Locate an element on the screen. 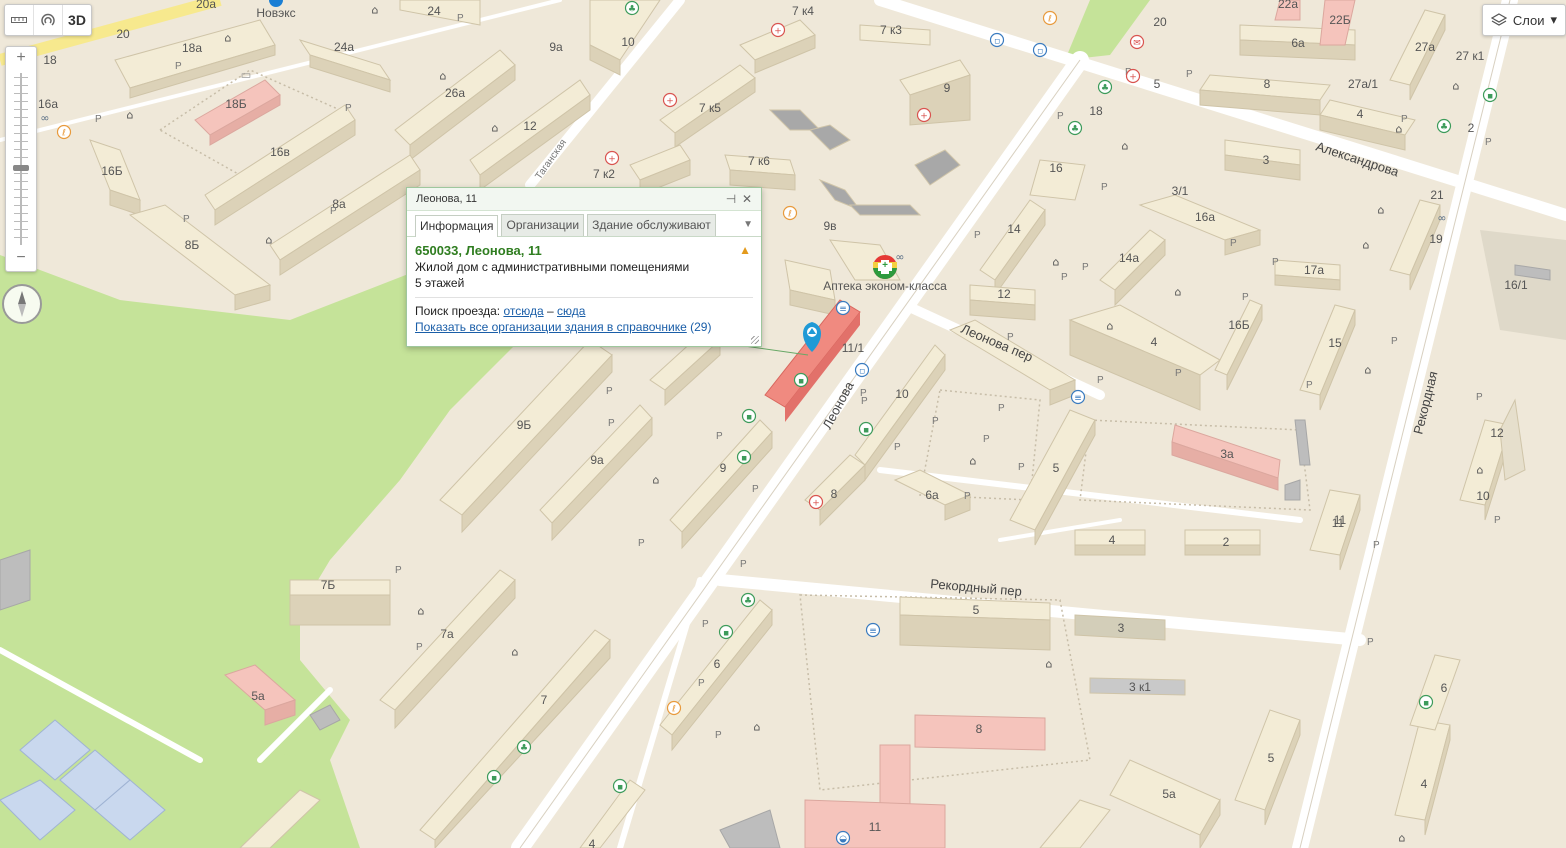 This screenshot has height=848, width=1566. lamp-icon: ▭ is located at coordinates (246, 75).